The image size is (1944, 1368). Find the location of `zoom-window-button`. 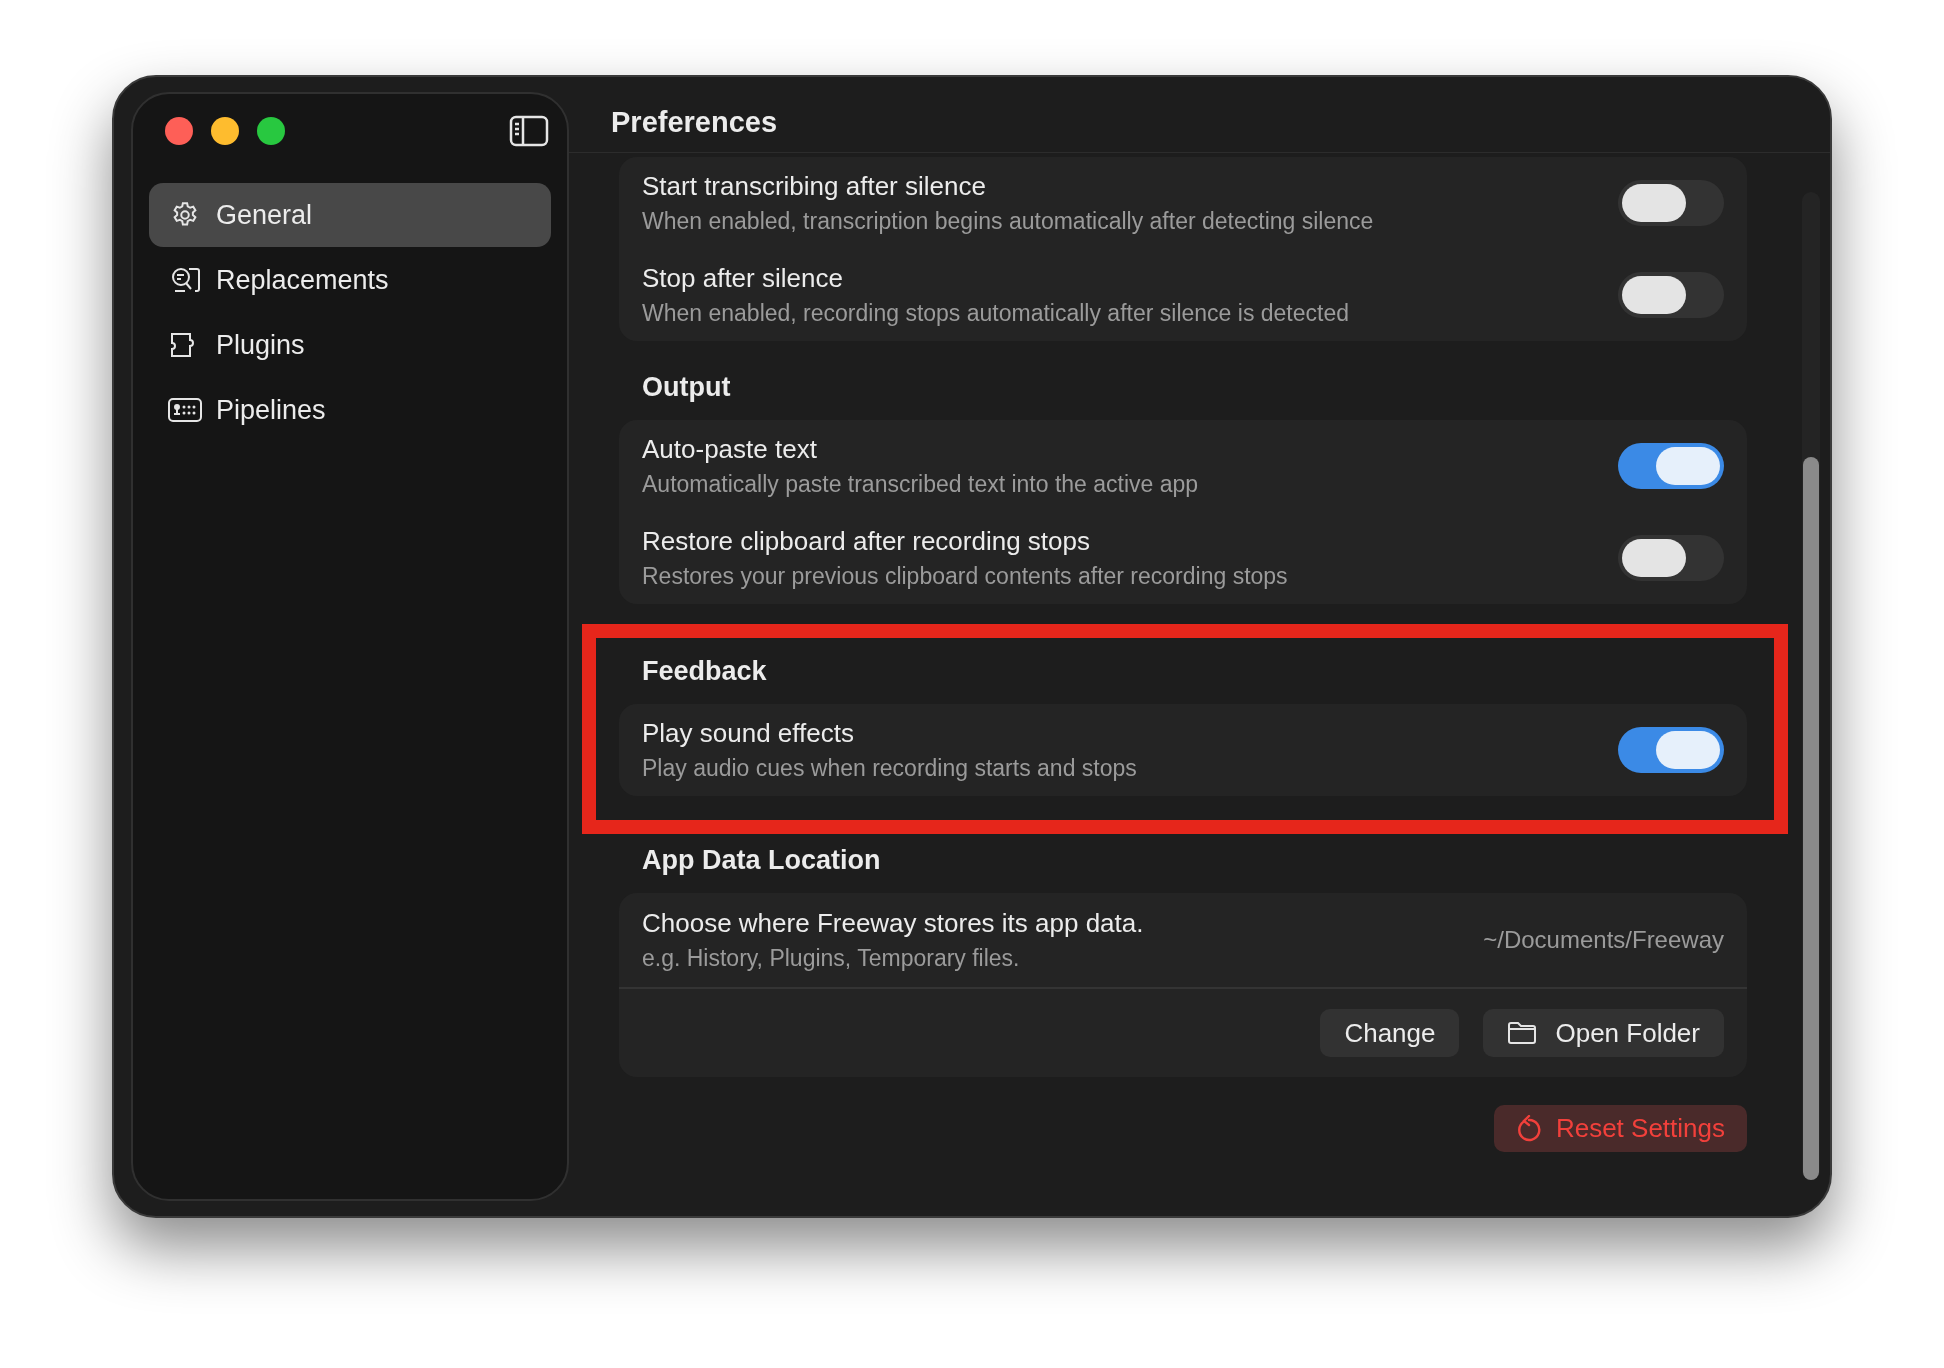

zoom-window-button is located at coordinates (271, 131).